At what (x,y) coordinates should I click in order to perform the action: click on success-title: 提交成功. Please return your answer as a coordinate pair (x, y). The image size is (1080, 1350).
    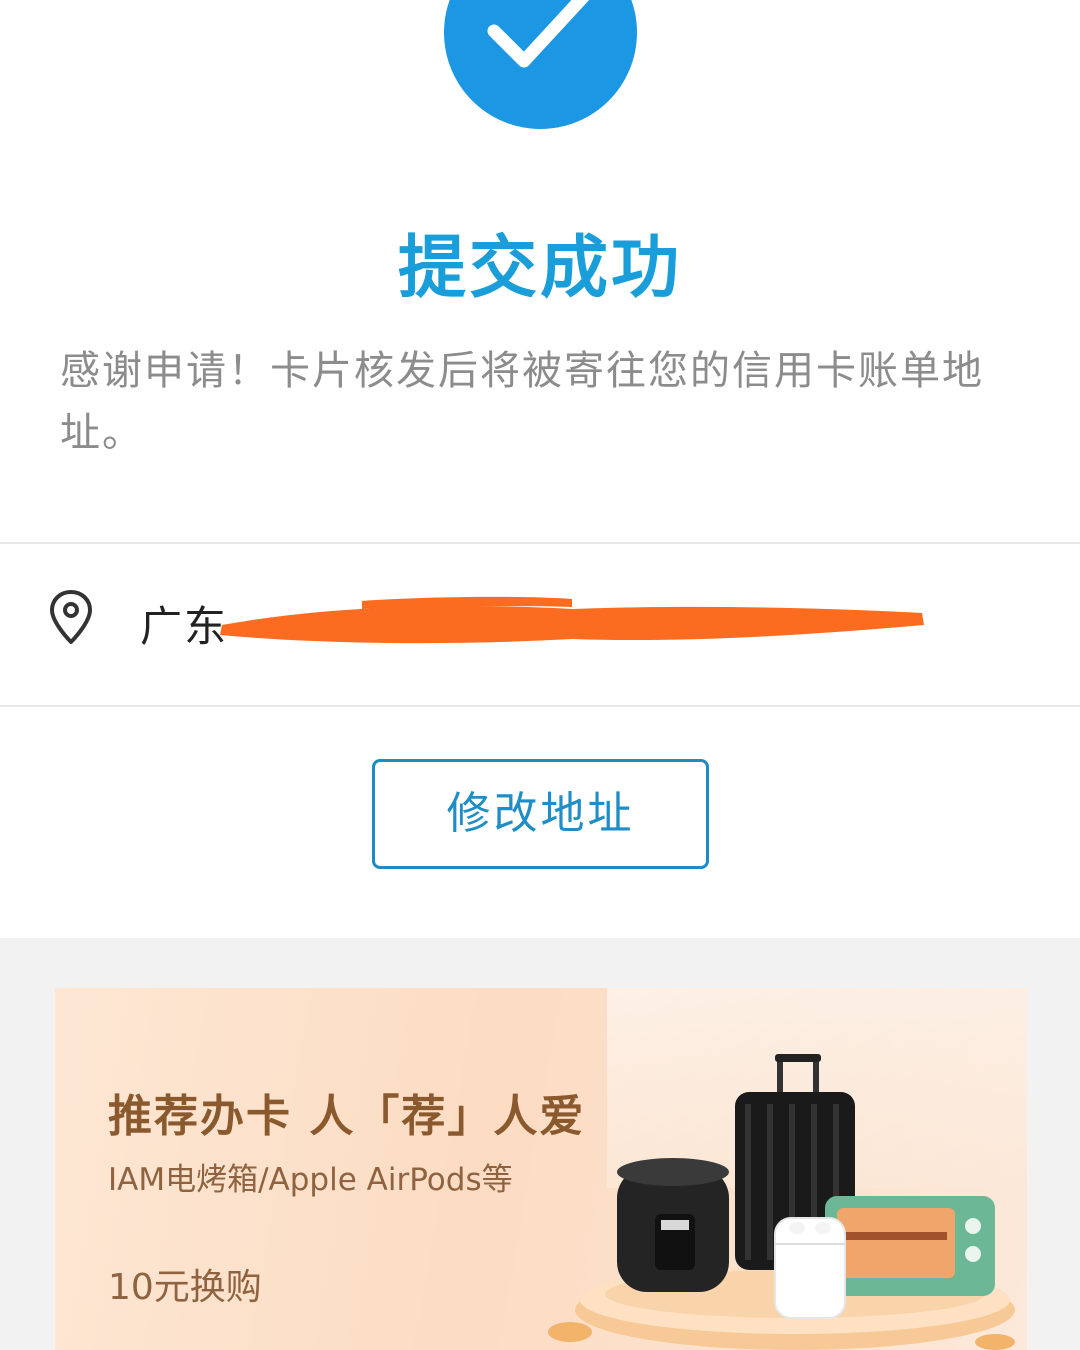
    Looking at the image, I should click on (539, 268).